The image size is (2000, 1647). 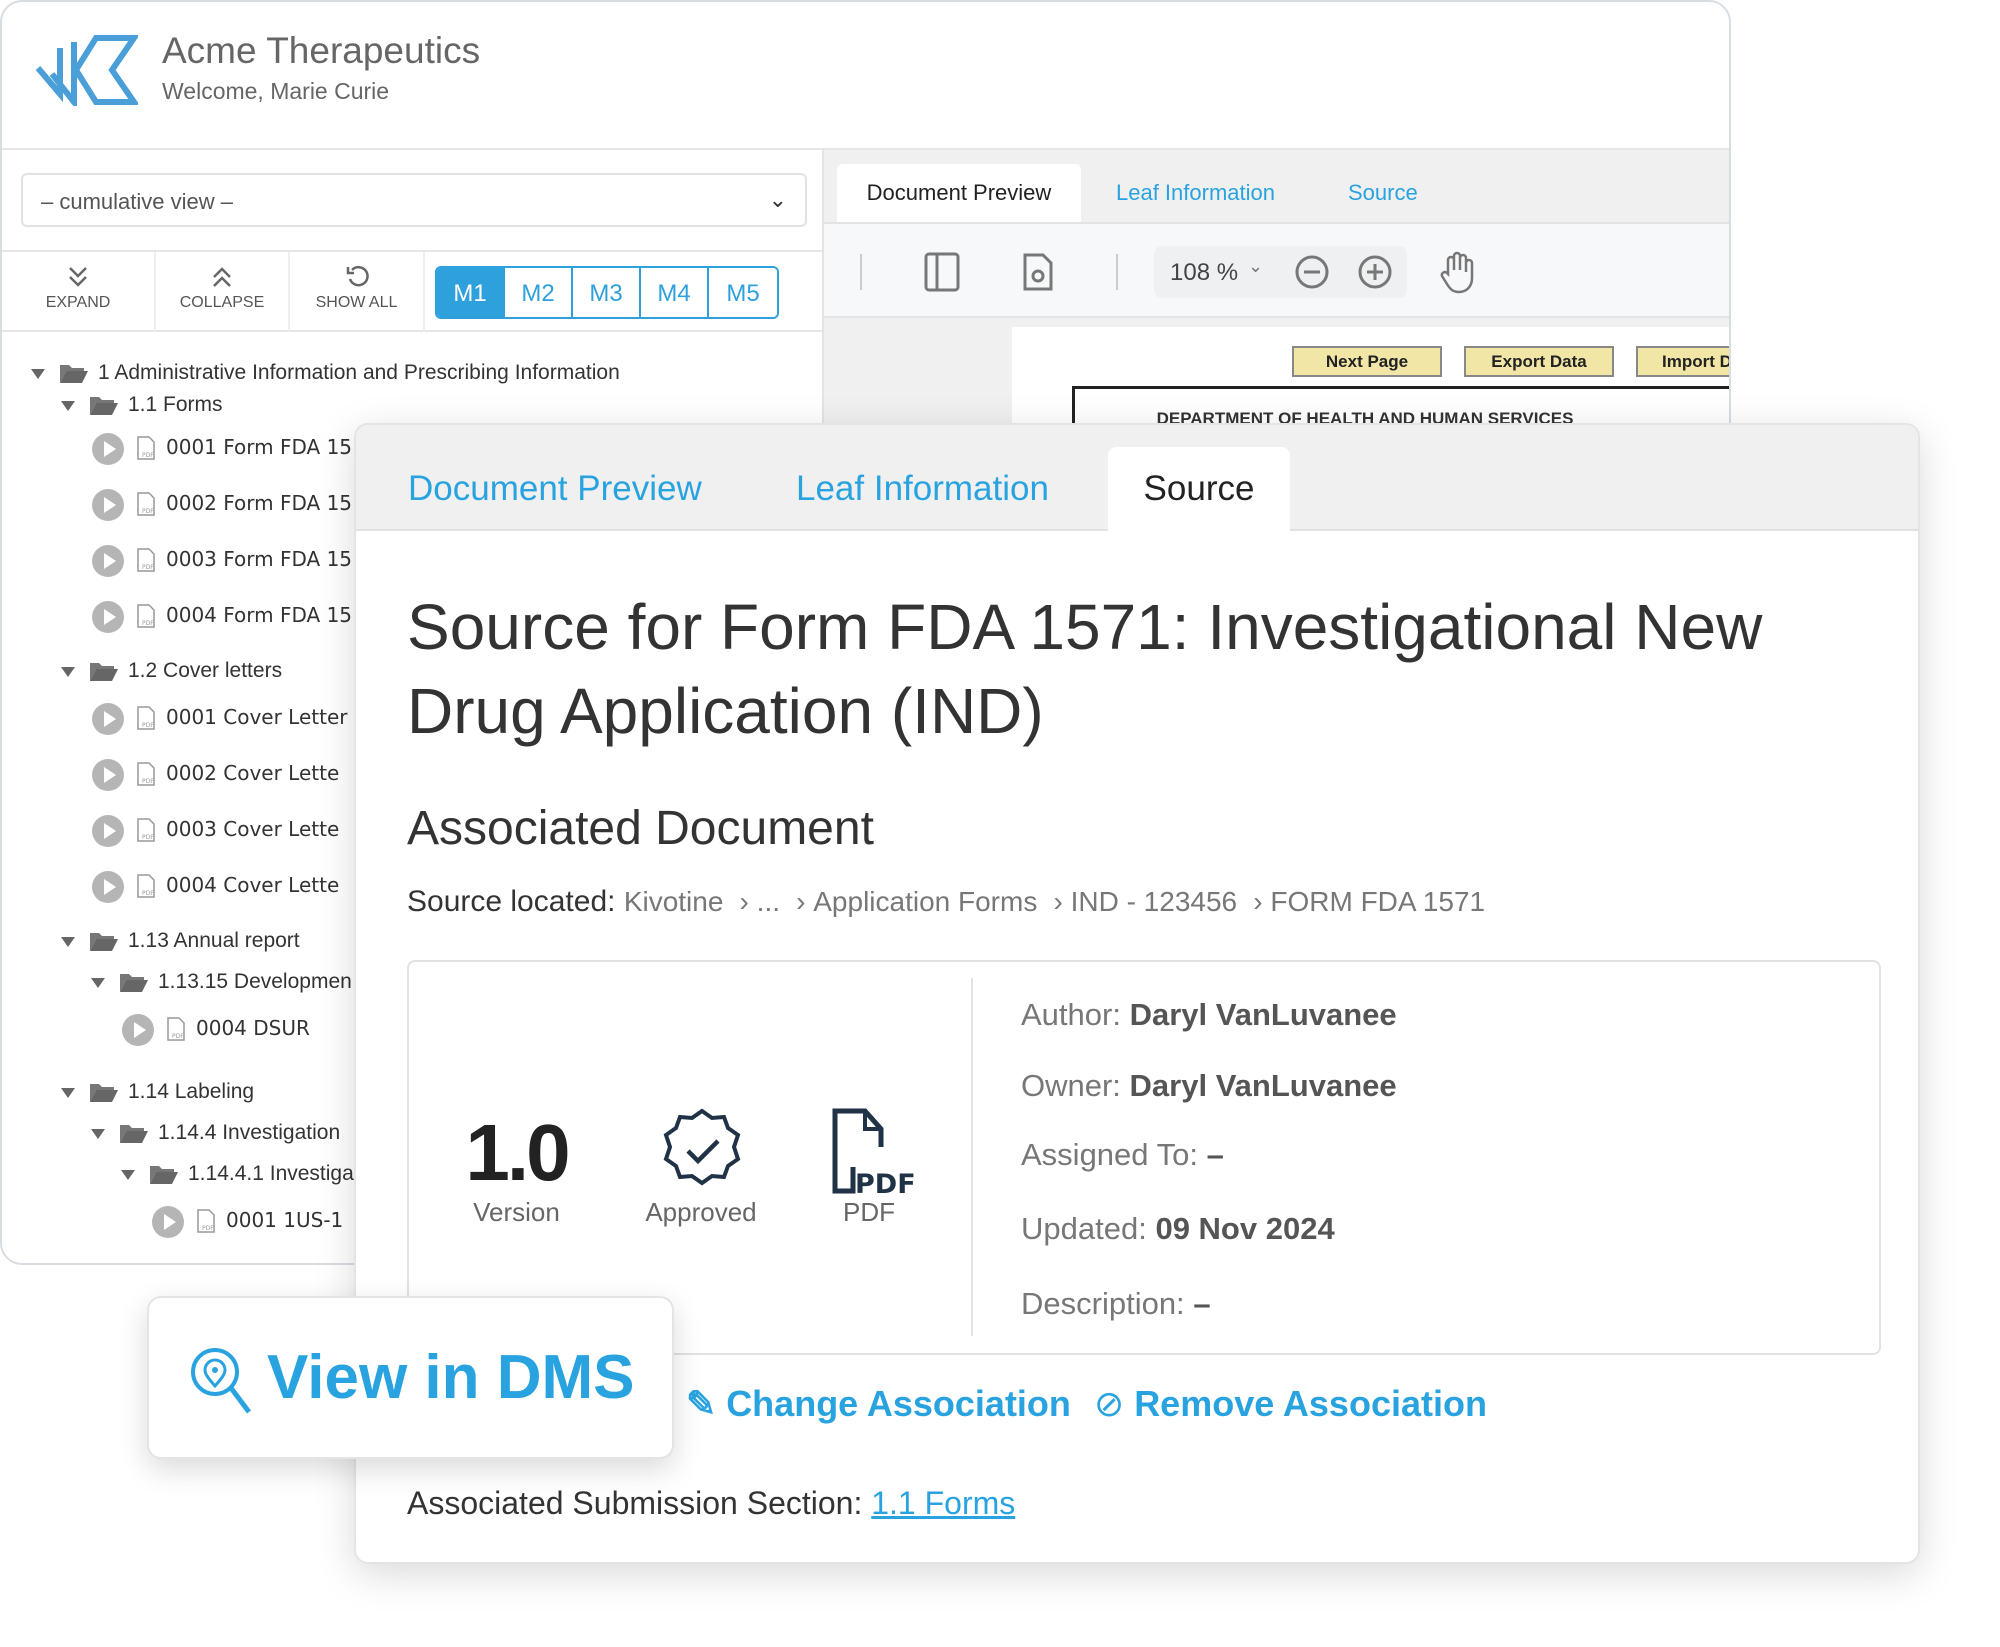 What do you see at coordinates (701, 1403) in the screenshot?
I see `pencil-icon: ✎` at bounding box center [701, 1403].